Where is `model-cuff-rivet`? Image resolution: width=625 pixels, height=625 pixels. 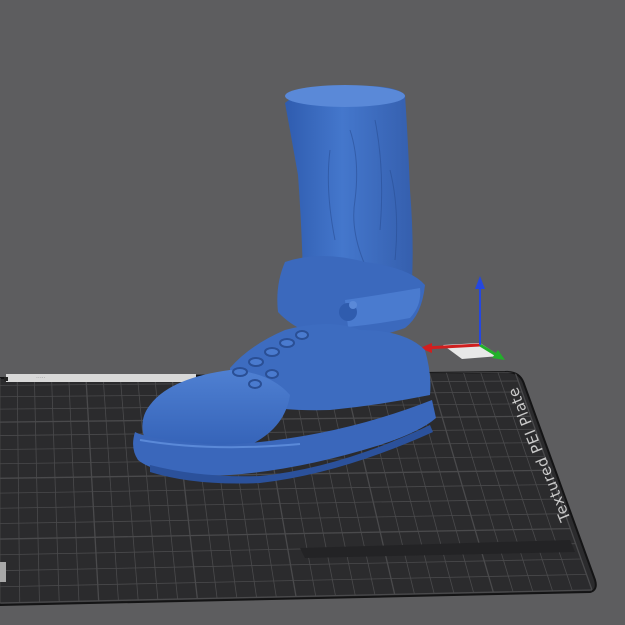 model-cuff-rivet is located at coordinates (353, 305).